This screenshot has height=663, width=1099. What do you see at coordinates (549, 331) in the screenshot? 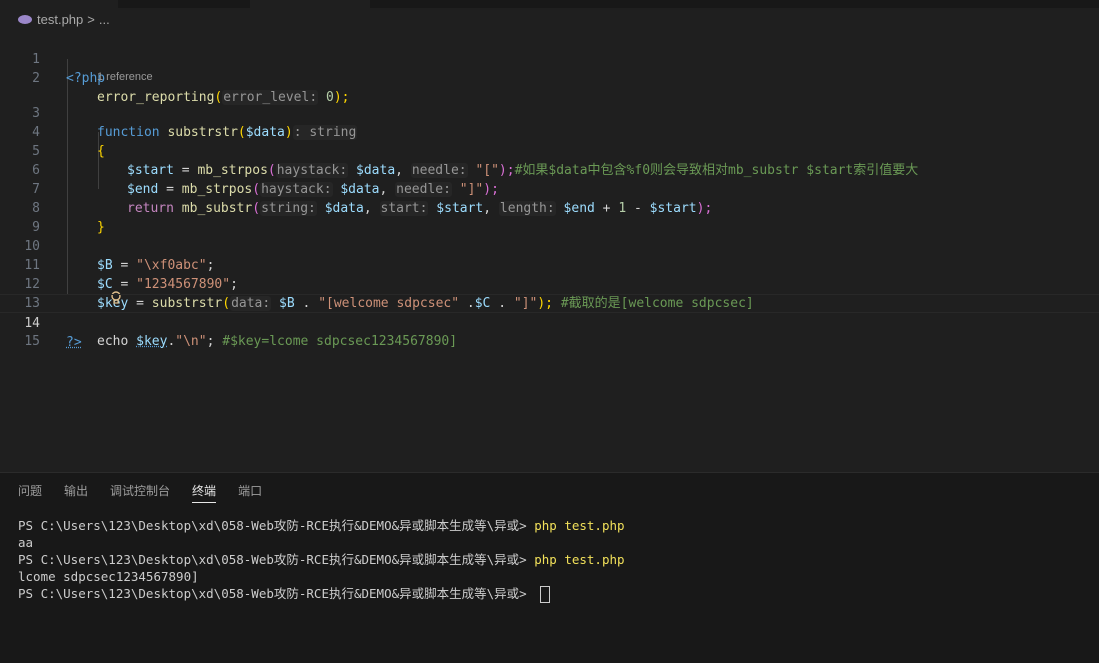
I see `code-line: 15` at bounding box center [549, 331].